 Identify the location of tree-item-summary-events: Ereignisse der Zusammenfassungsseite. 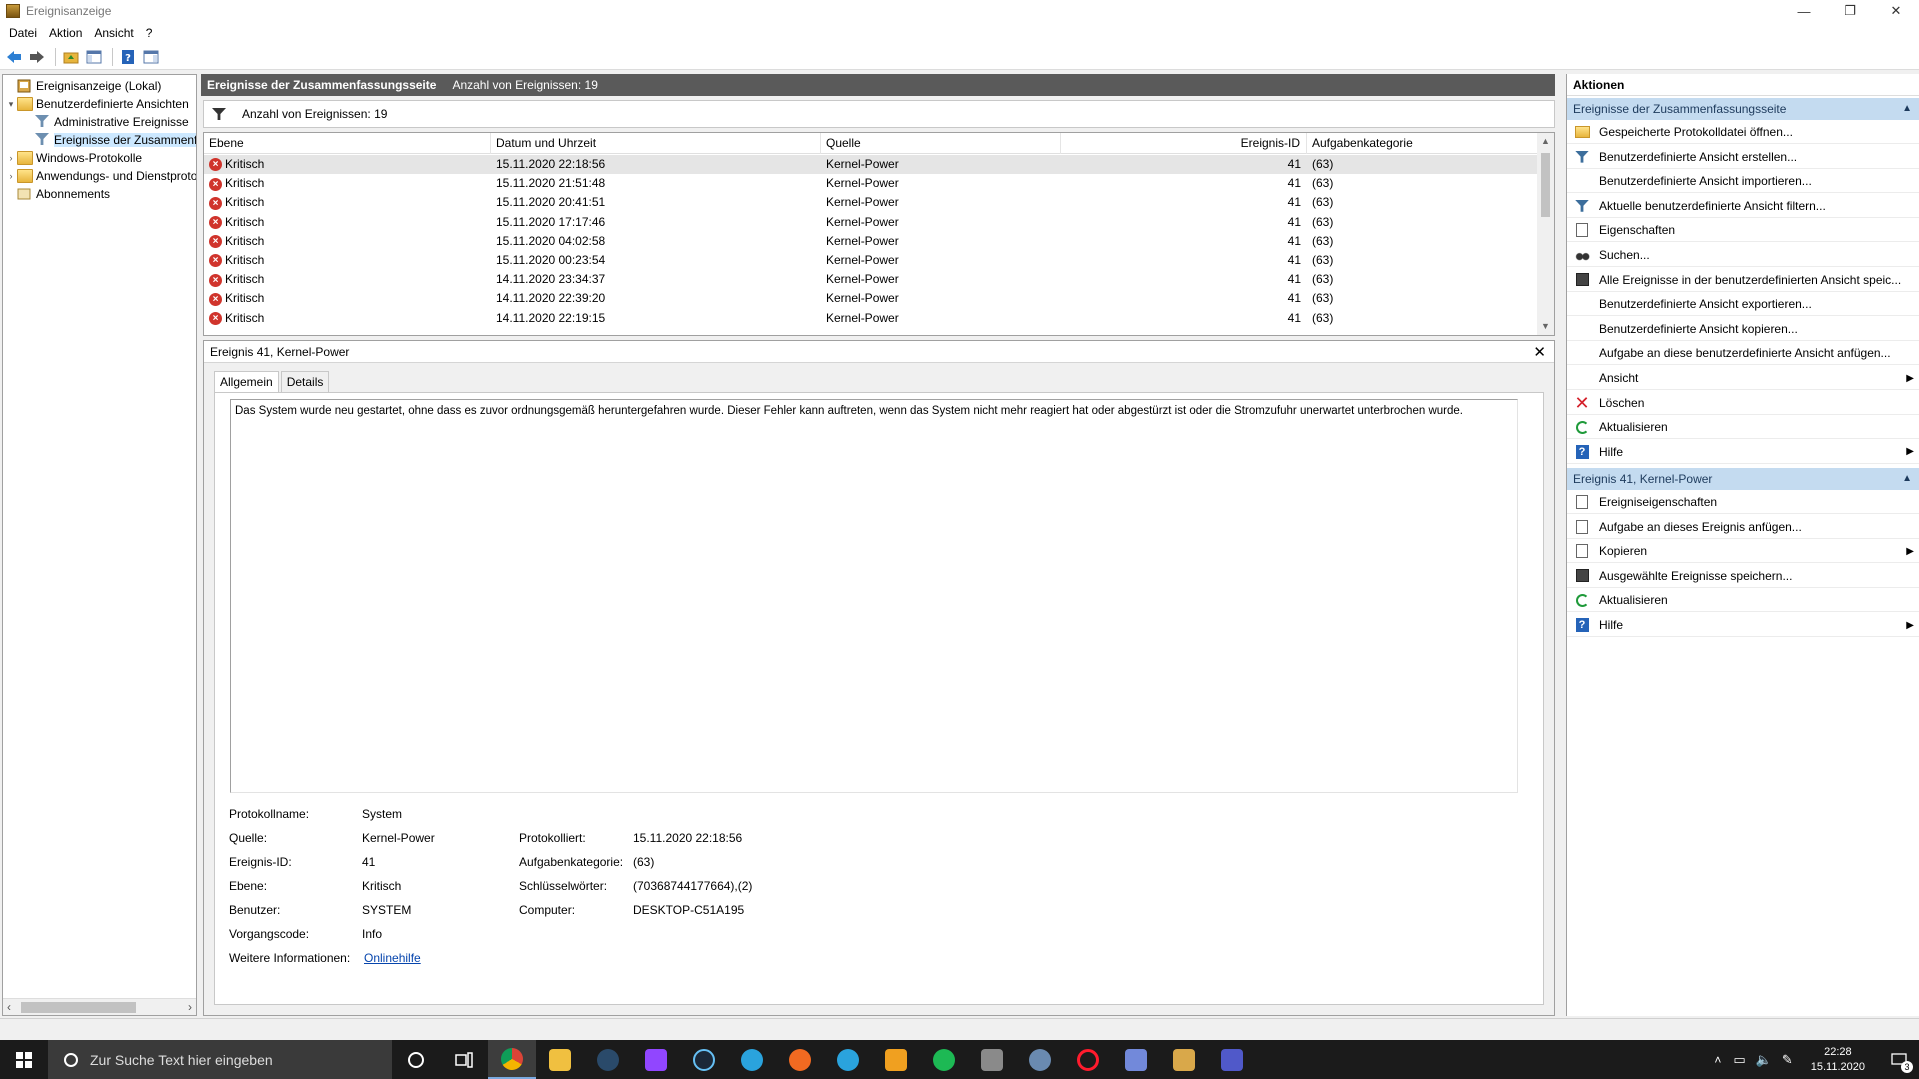
(115, 140).